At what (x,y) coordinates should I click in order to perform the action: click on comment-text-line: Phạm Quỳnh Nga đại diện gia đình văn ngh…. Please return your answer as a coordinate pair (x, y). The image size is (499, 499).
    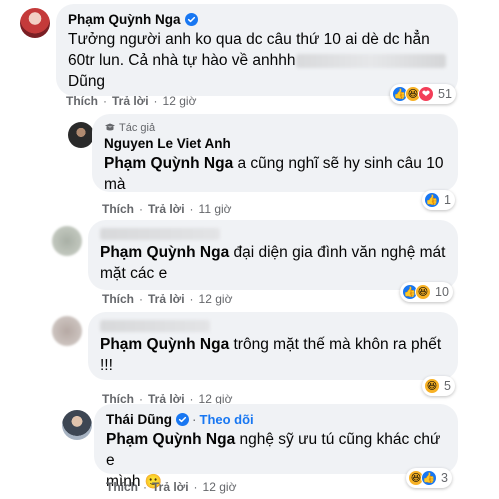
    Looking at the image, I should click on (273, 252).